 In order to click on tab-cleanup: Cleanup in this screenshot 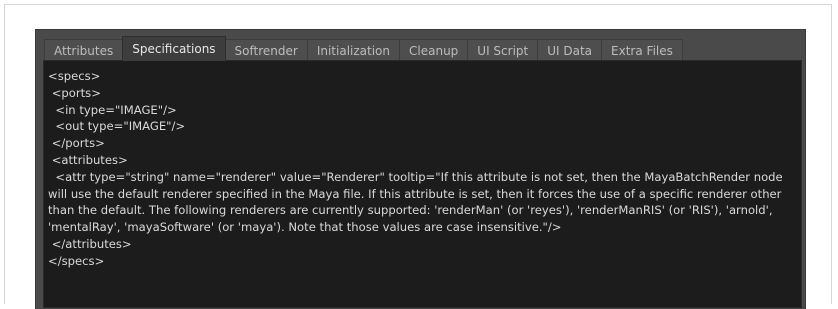, I will do `click(434, 50)`.